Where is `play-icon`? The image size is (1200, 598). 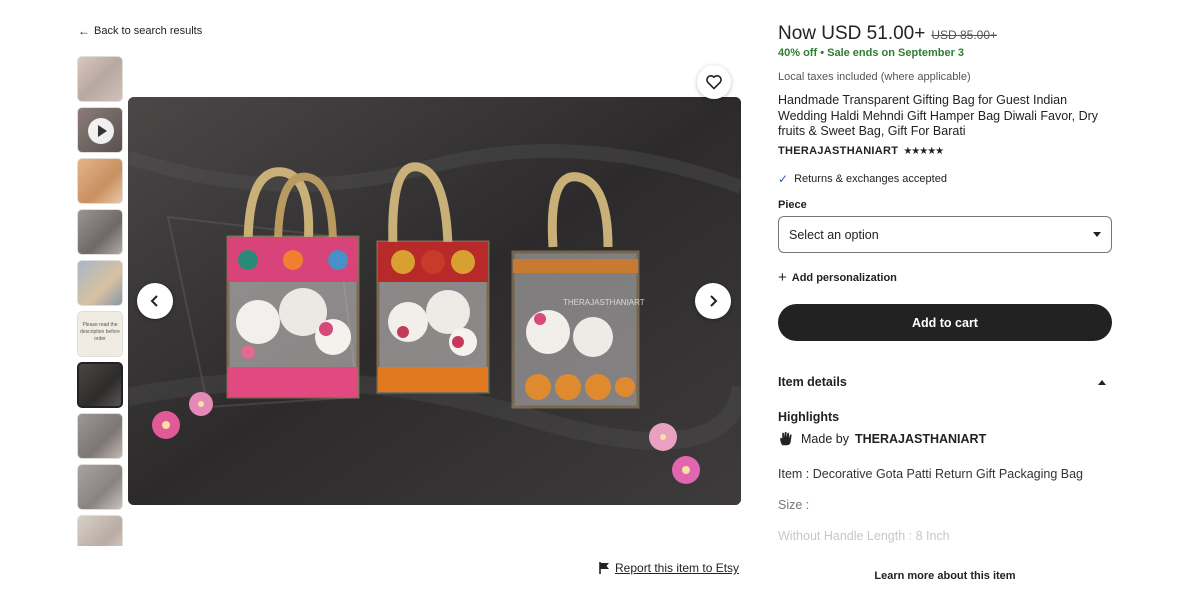
play-icon is located at coordinates (101, 131).